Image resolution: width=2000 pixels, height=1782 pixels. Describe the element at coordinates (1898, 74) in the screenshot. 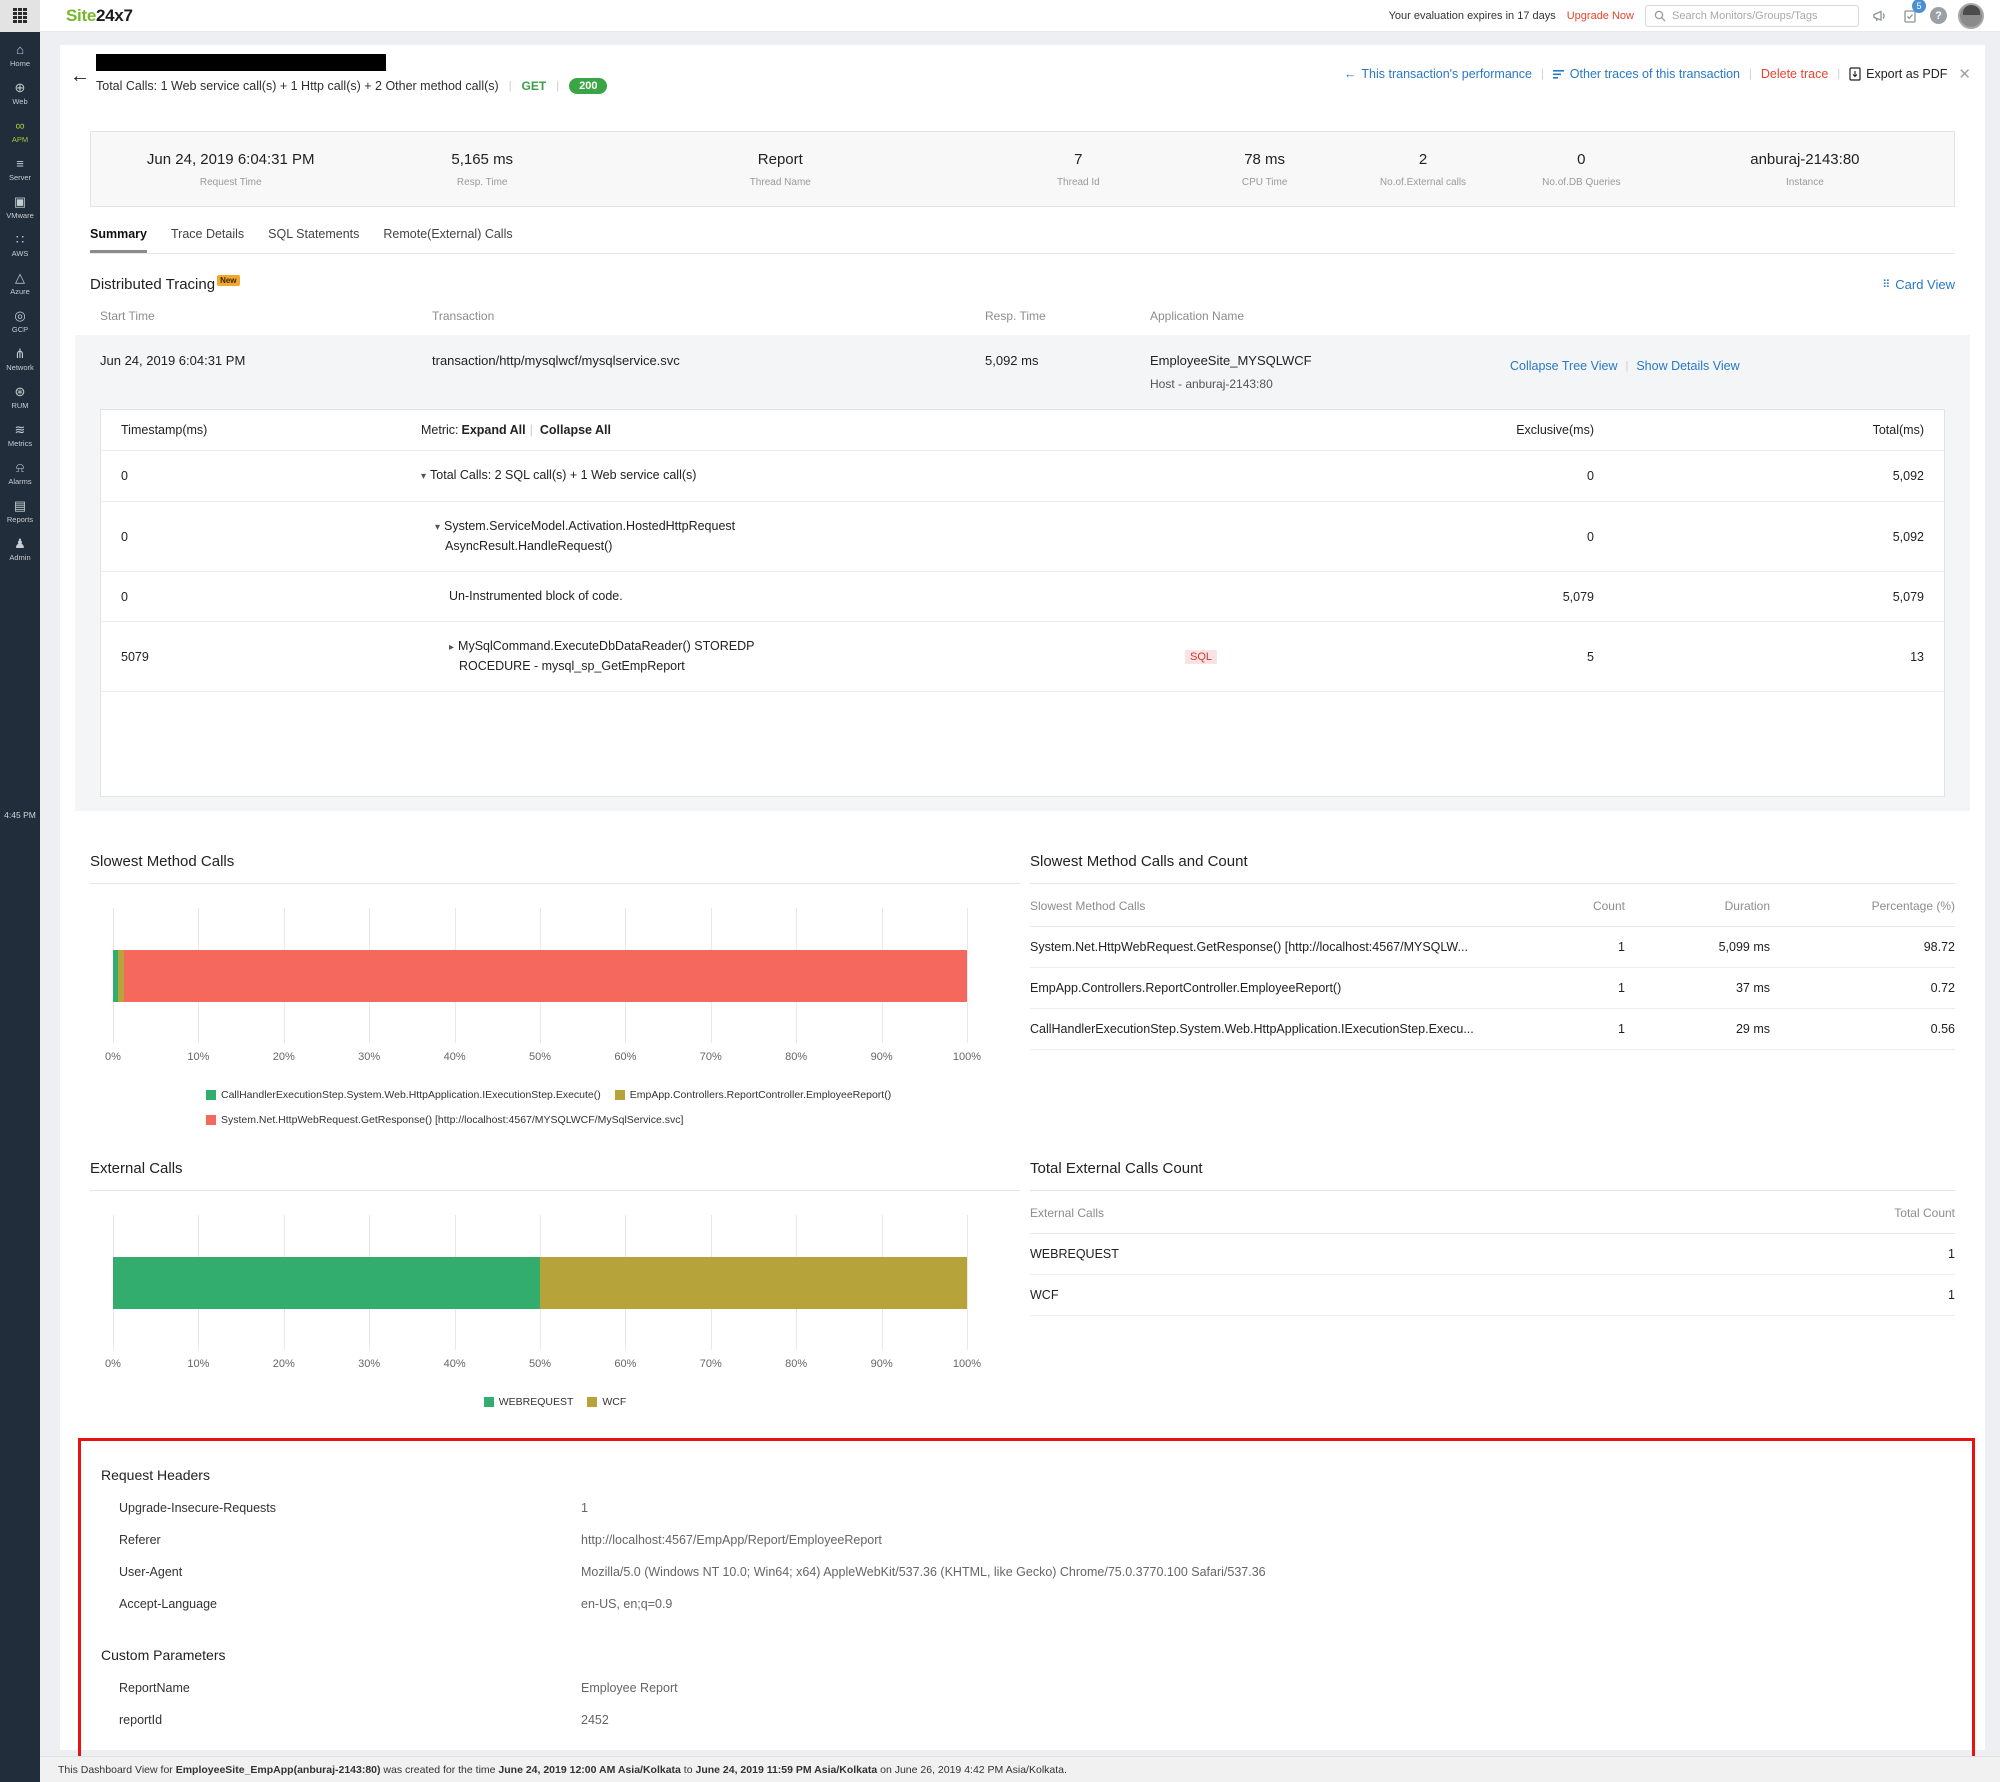

I see `export-pdf-link: Export as PDF` at that location.